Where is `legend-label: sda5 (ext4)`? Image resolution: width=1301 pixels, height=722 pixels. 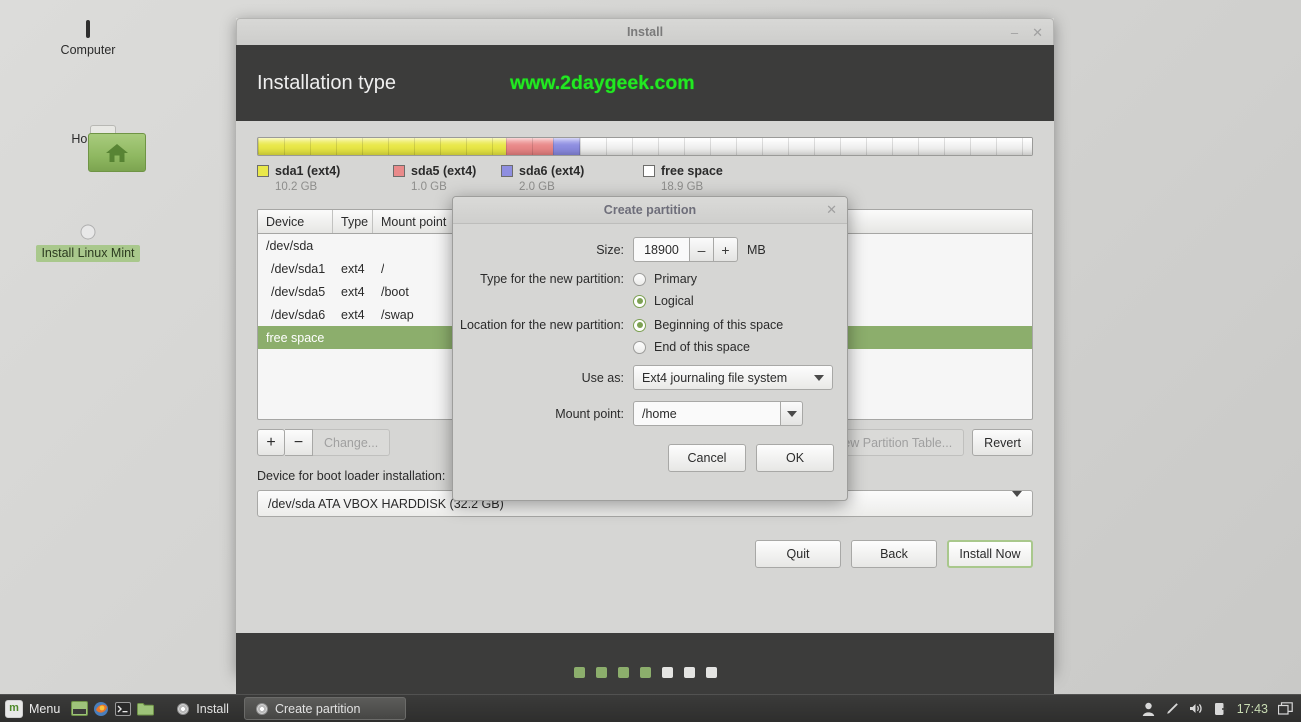
legend-label: sda5 (ext4) is located at coordinates (444, 171).